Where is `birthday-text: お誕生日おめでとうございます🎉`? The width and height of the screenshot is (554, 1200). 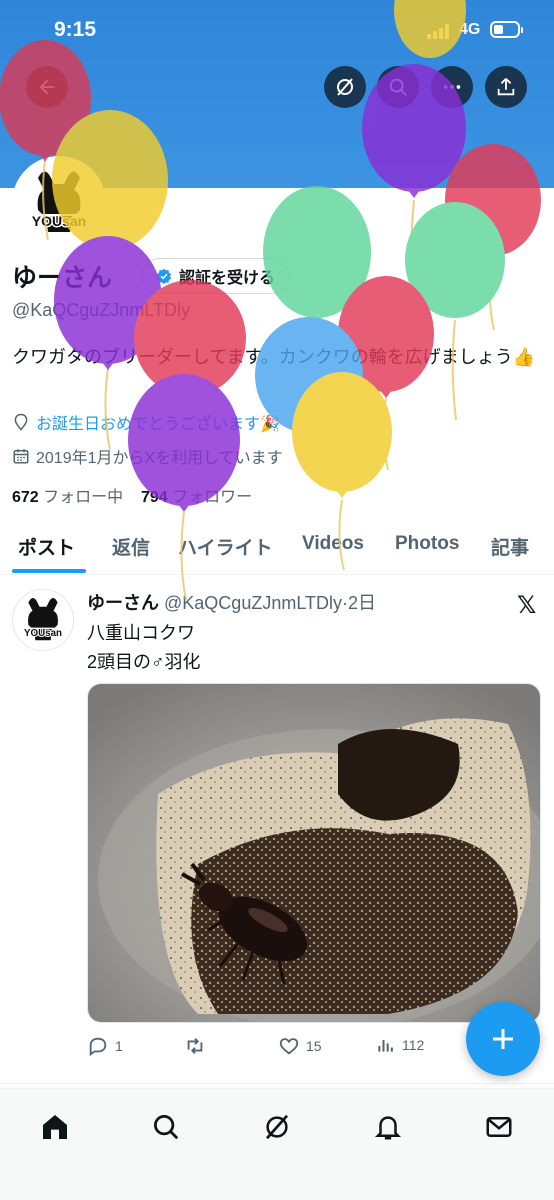
birthday-text: お誕生日おめでとうございます🎉 is located at coordinates (158, 422).